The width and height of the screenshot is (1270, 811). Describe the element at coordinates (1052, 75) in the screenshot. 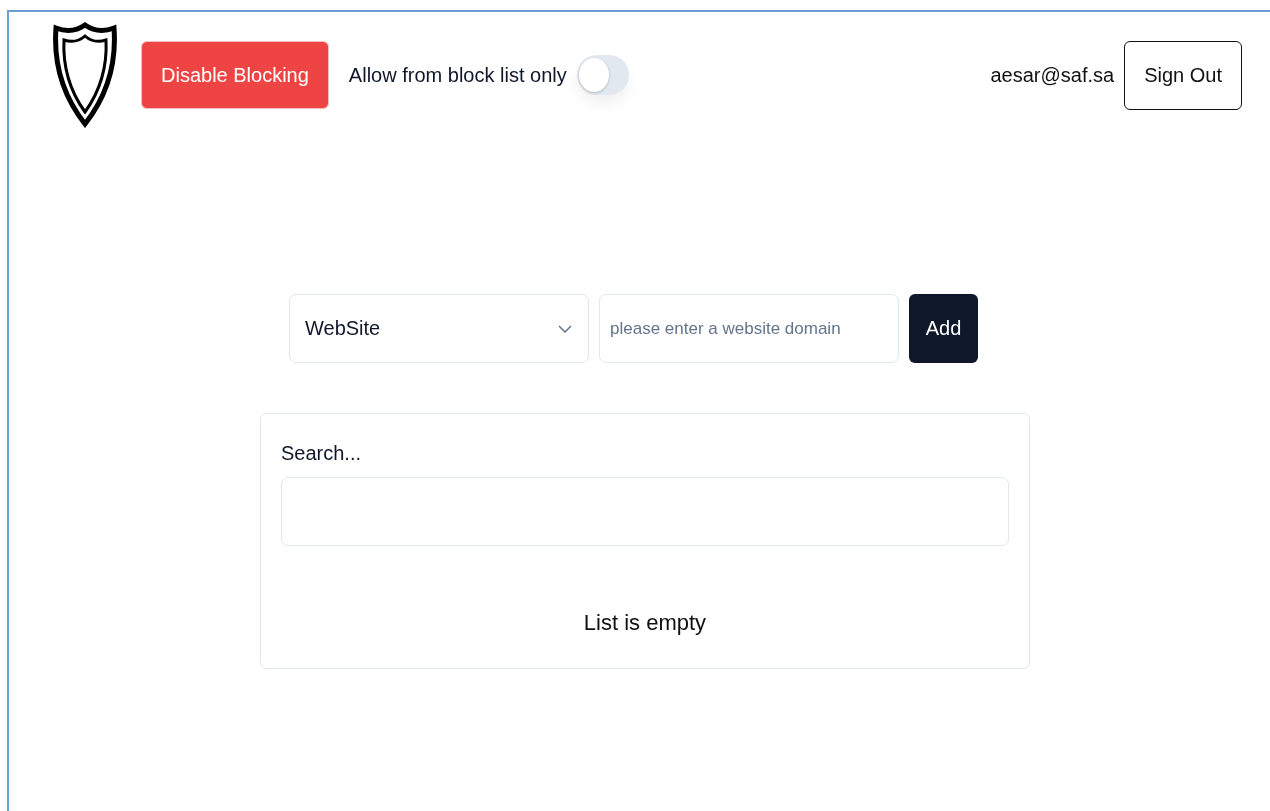

I see `user-email: aesar@saf.sa` at that location.